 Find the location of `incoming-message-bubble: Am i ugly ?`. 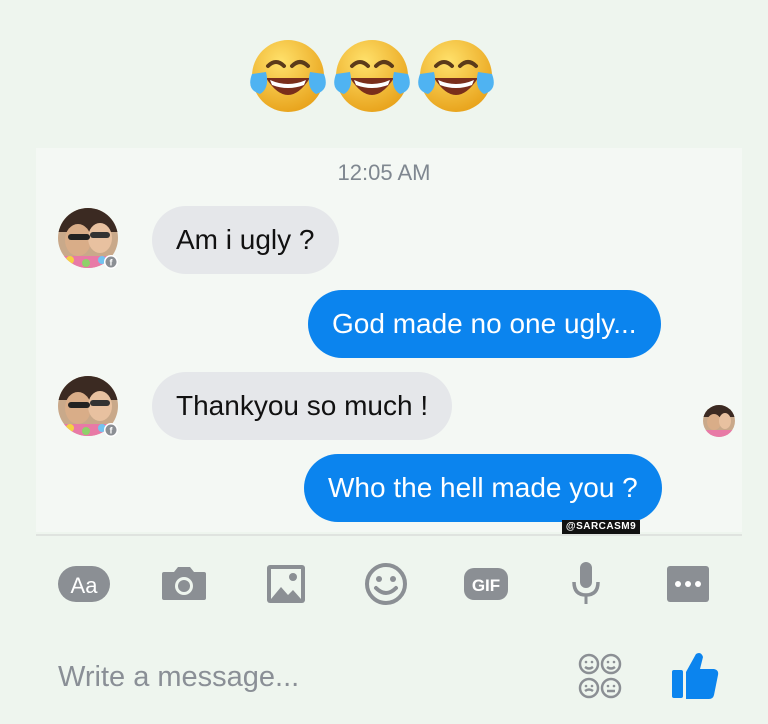

incoming-message-bubble: Am i ugly ? is located at coordinates (245, 240).